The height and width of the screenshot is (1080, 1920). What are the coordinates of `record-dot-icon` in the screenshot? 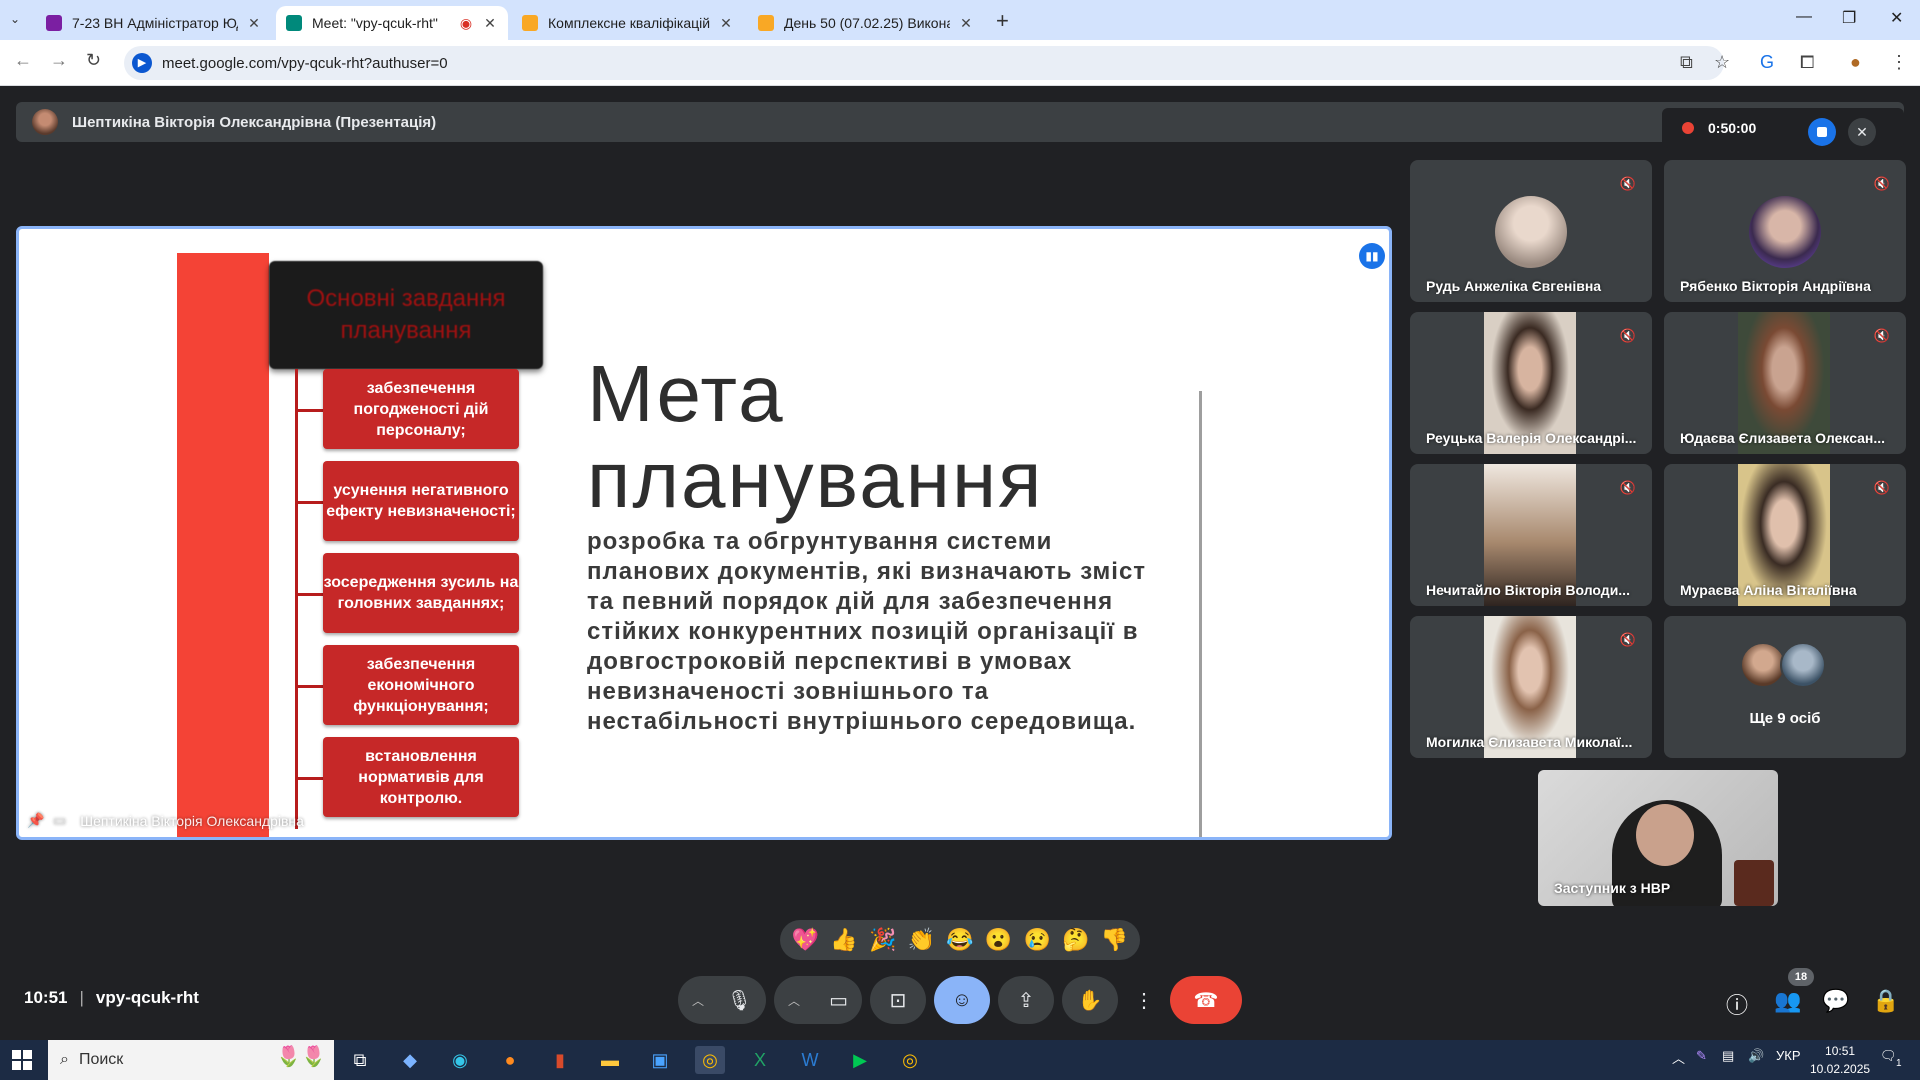 It's located at (1688, 128).